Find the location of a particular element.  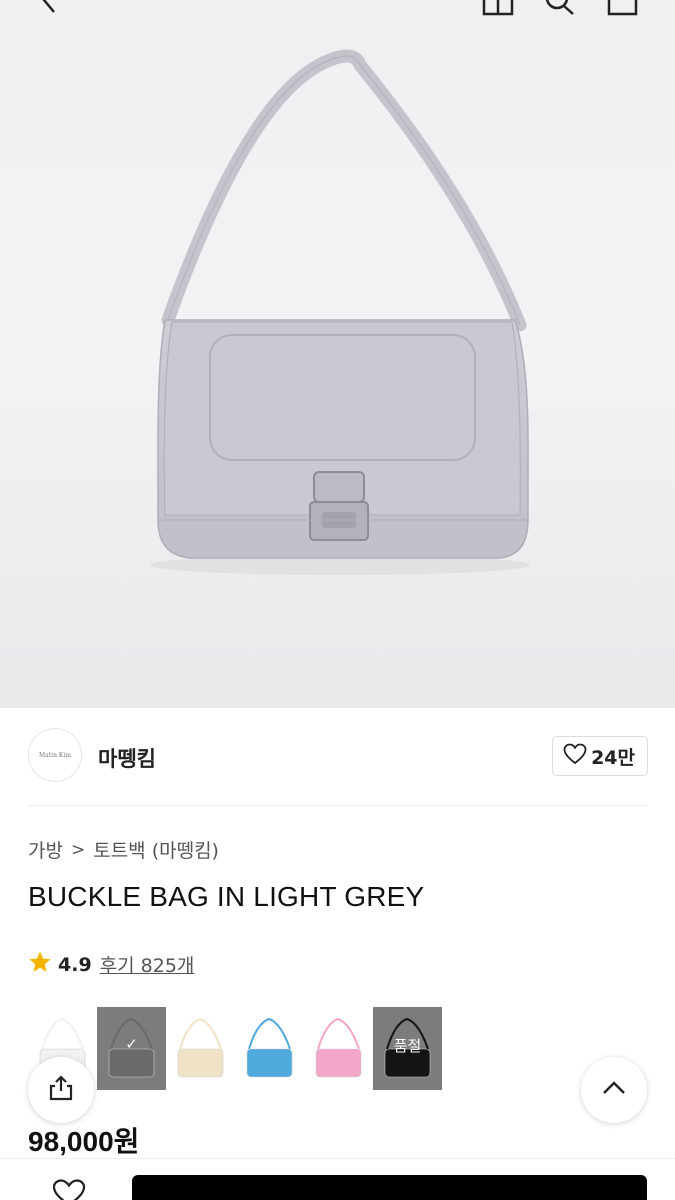

rating-row: 4.9 후기 825개 is located at coordinates (111, 964).